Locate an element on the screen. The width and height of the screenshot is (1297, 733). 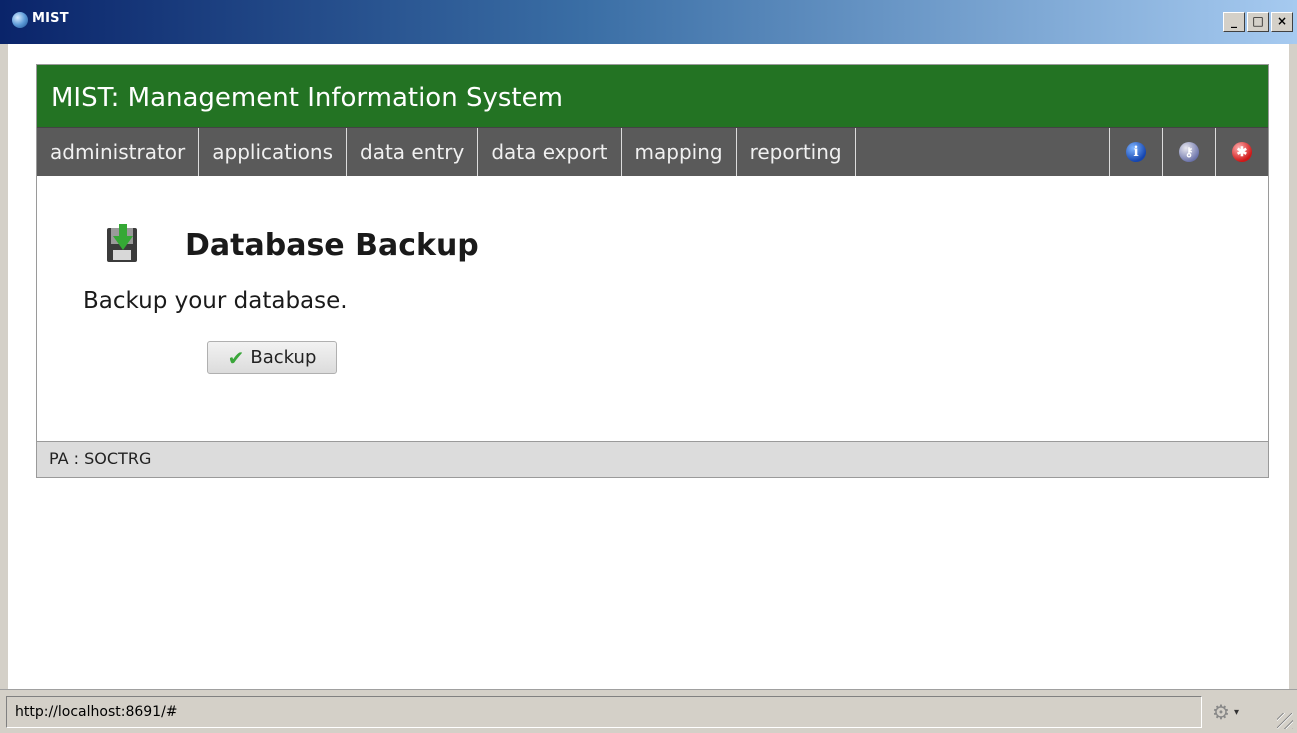
maximize-button: □ is located at coordinates (1258, 22).